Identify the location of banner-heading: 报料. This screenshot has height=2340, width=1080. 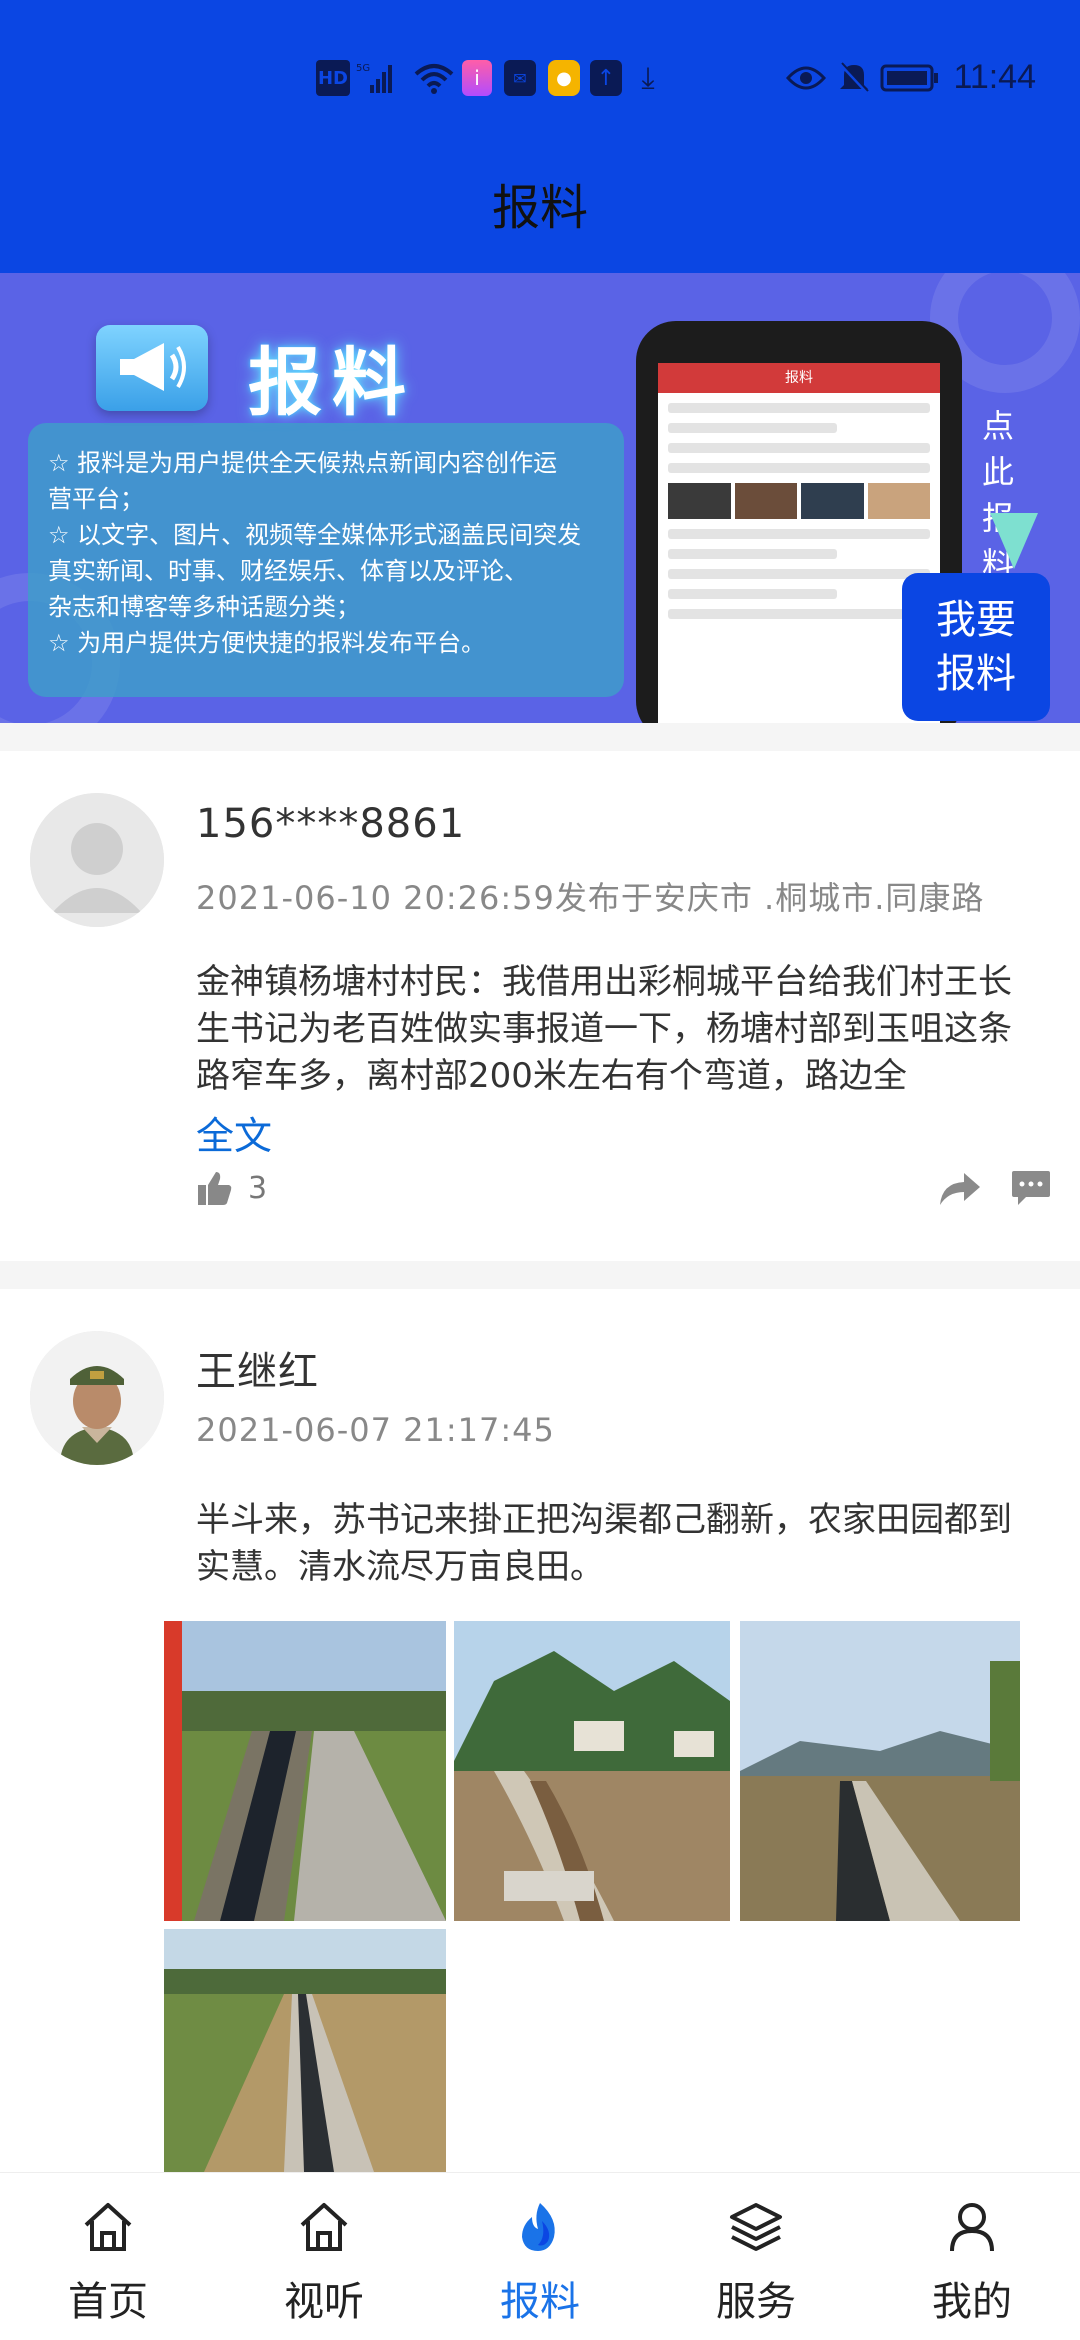
(332, 383).